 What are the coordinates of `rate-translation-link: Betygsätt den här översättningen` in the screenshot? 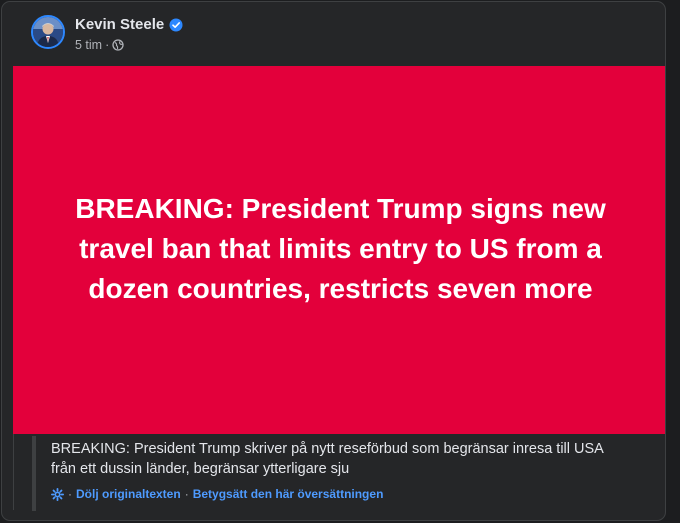 It's located at (288, 494).